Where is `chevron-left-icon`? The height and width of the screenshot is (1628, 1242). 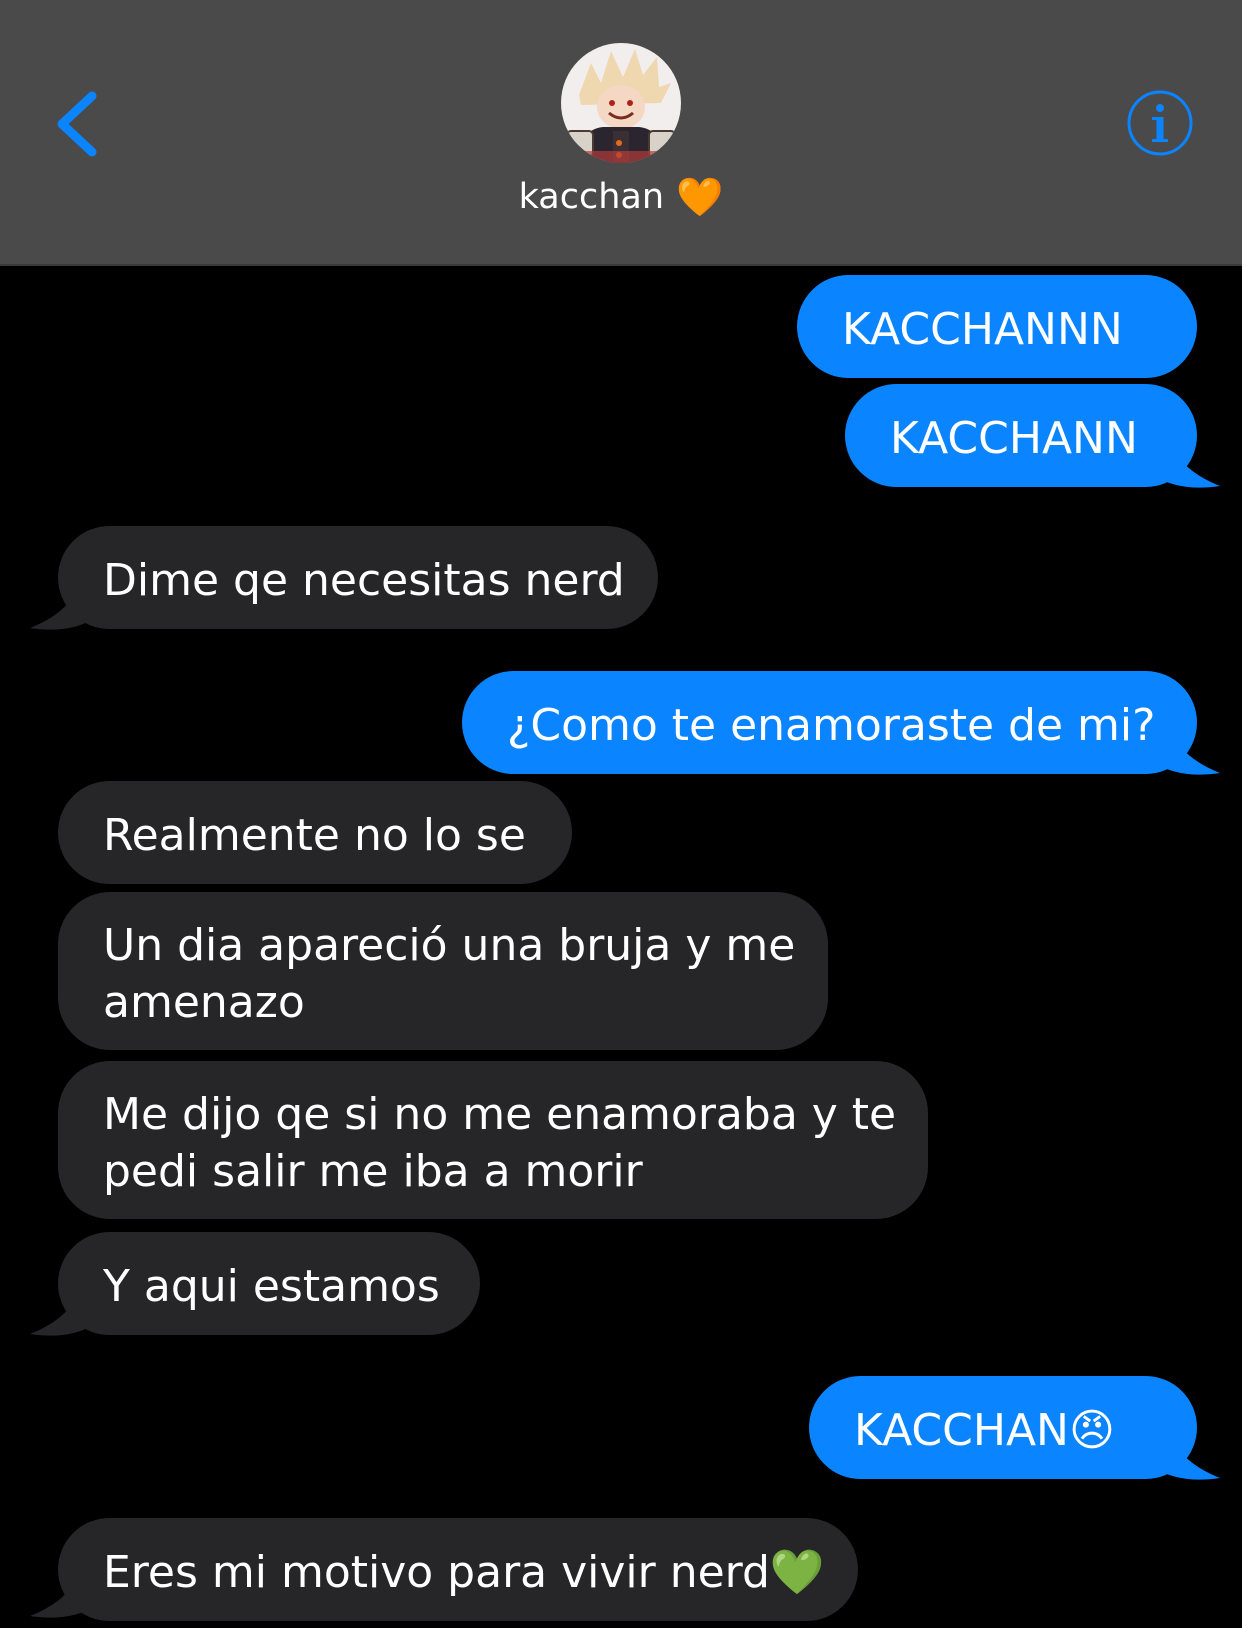 chevron-left-icon is located at coordinates (77, 124).